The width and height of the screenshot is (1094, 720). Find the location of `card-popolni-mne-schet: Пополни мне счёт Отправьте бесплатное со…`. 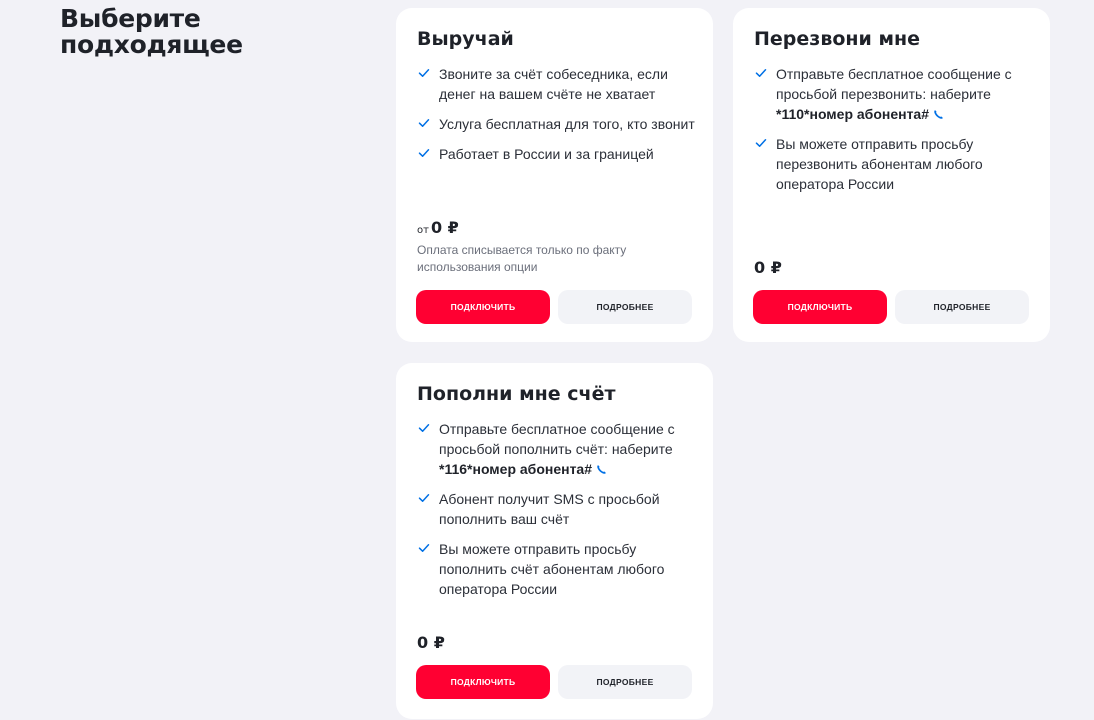

card-popolni-mne-schet: Пополни мне счёт Отправьте бесплатное со… is located at coordinates (554, 541).